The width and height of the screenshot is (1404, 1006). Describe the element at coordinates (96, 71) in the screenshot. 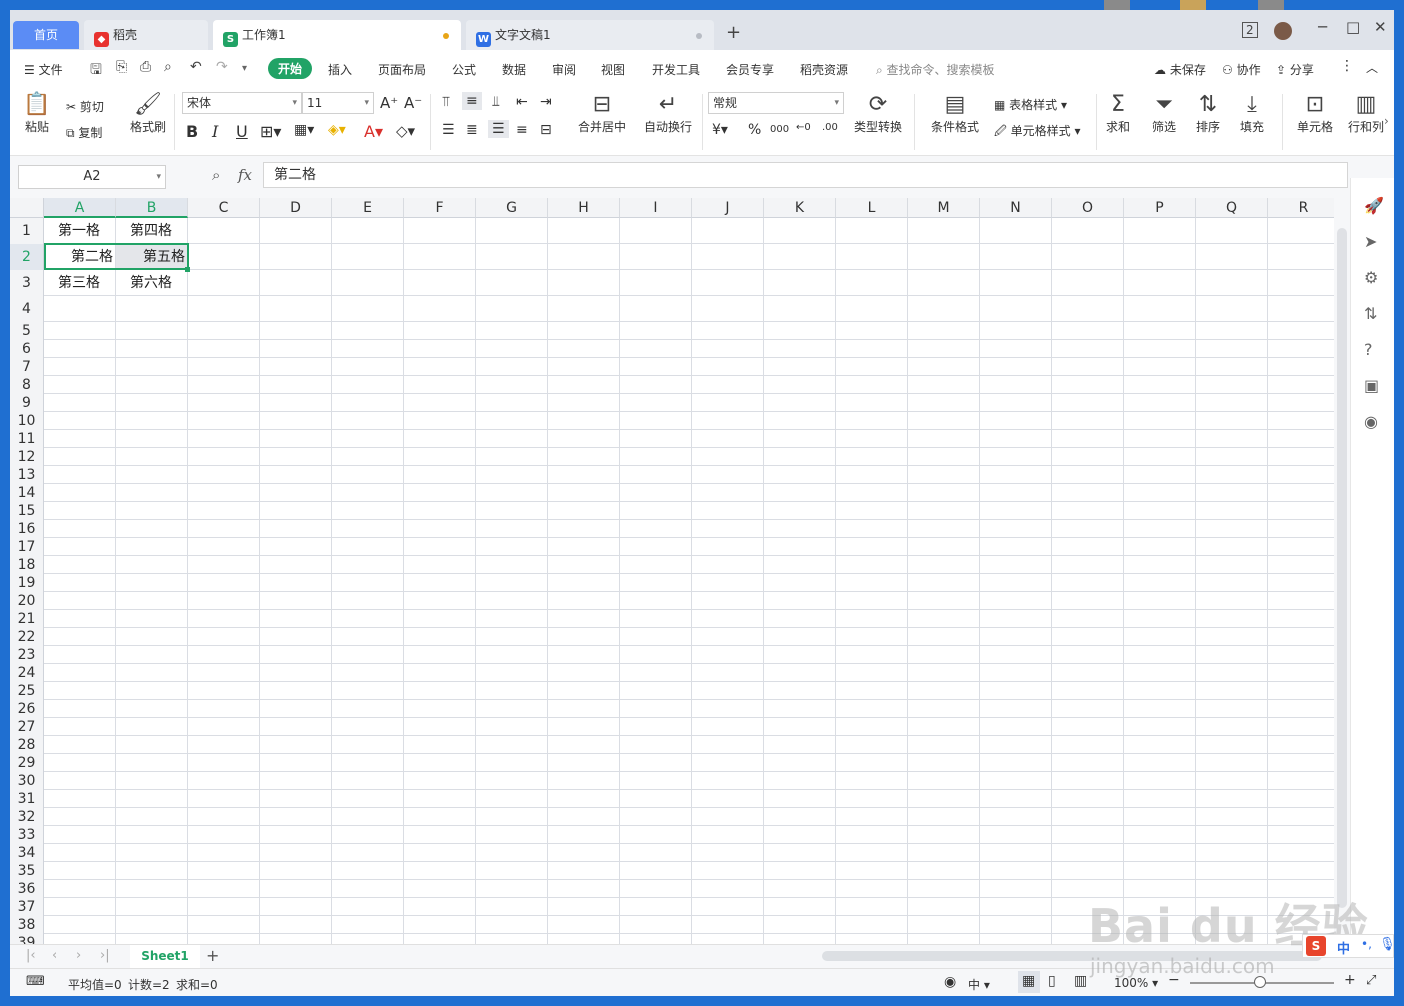

I see `save-icon: 🖫` at that location.